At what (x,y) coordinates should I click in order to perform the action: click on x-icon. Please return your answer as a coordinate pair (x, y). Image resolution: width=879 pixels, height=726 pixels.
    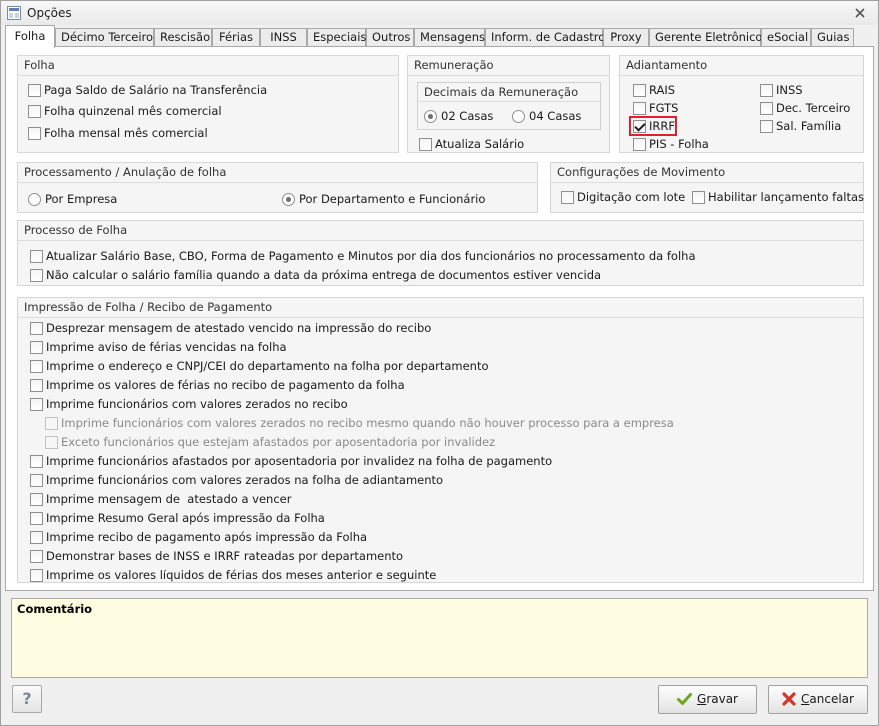
    Looking at the image, I should click on (789, 699).